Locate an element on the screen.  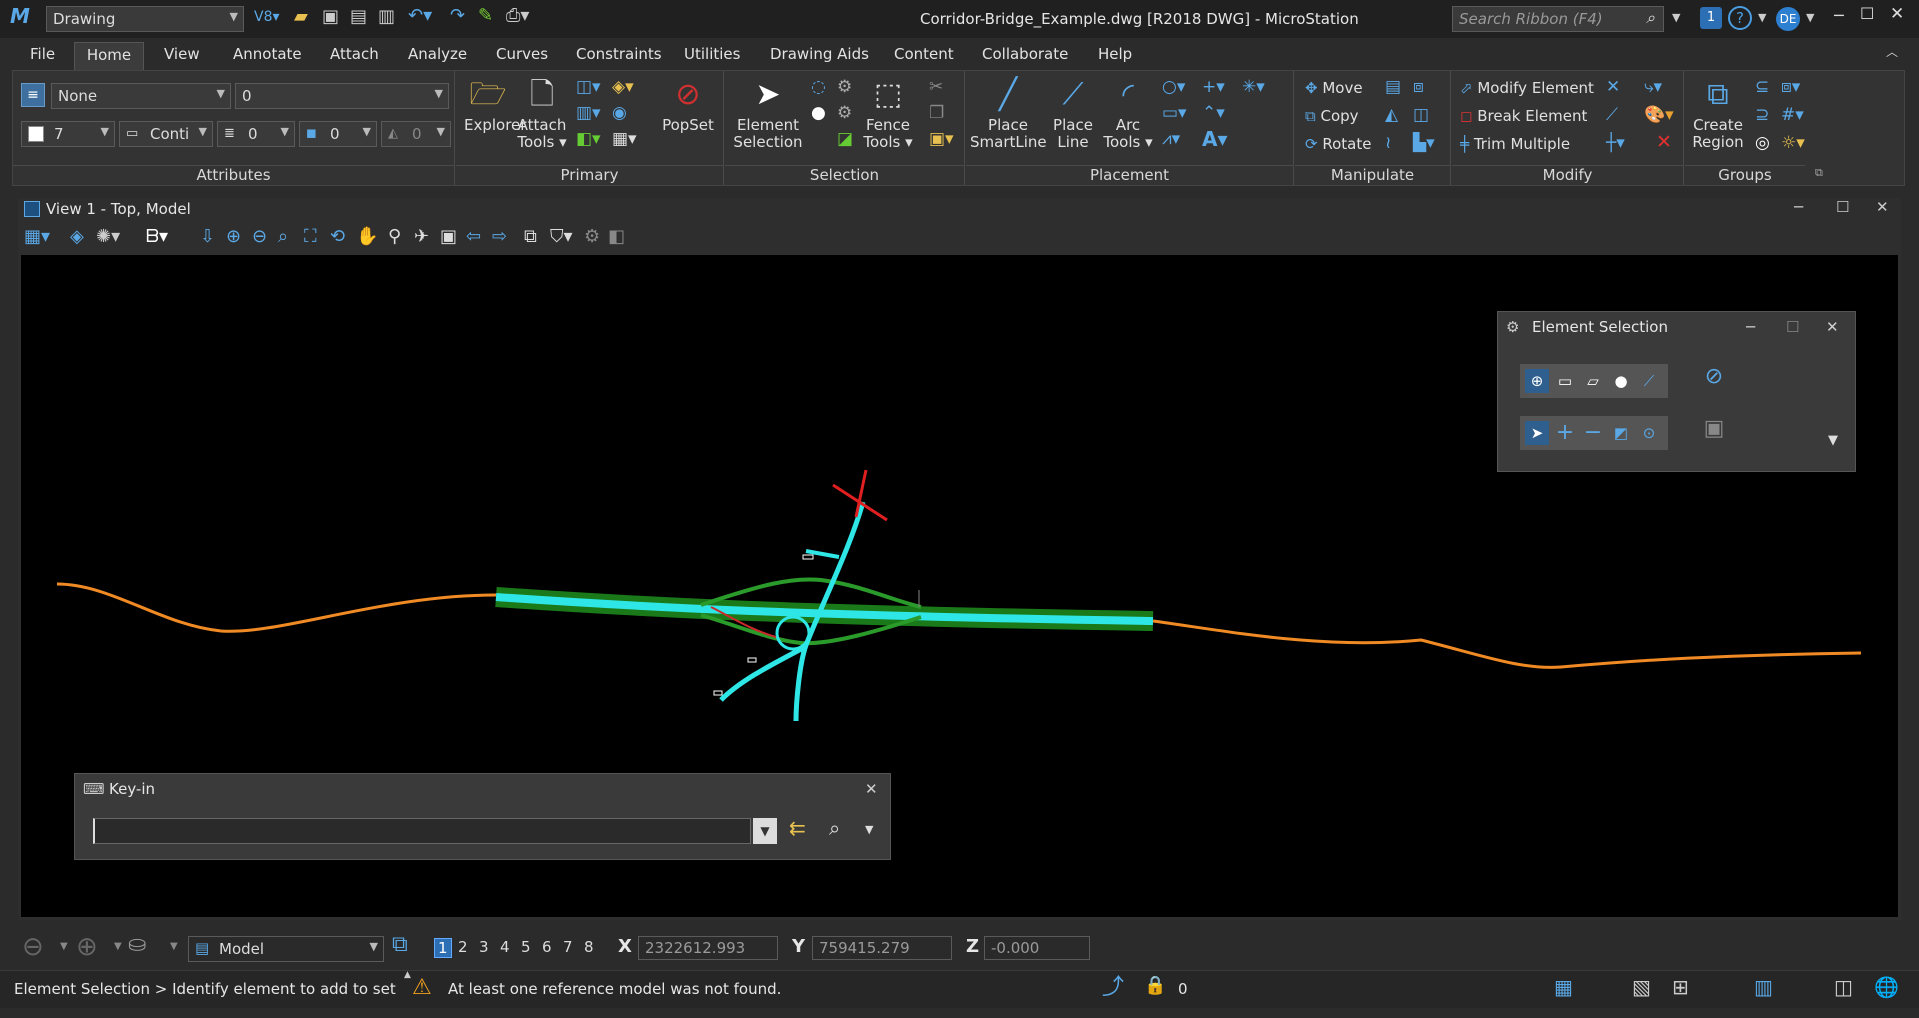
saved-views-icon: ◧ is located at coordinates (616, 237).